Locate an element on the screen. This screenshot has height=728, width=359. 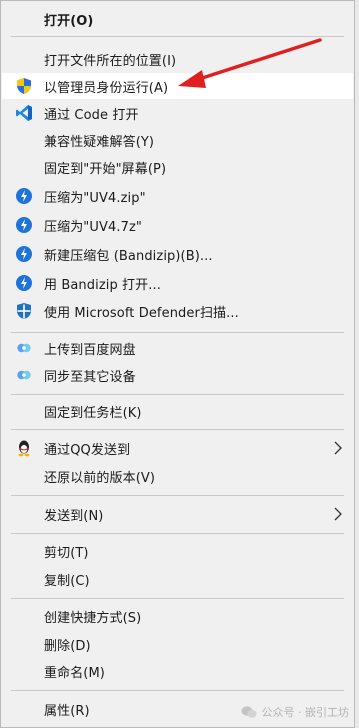
menu-item-label: 同步至其它设备 is located at coordinates (90, 377).